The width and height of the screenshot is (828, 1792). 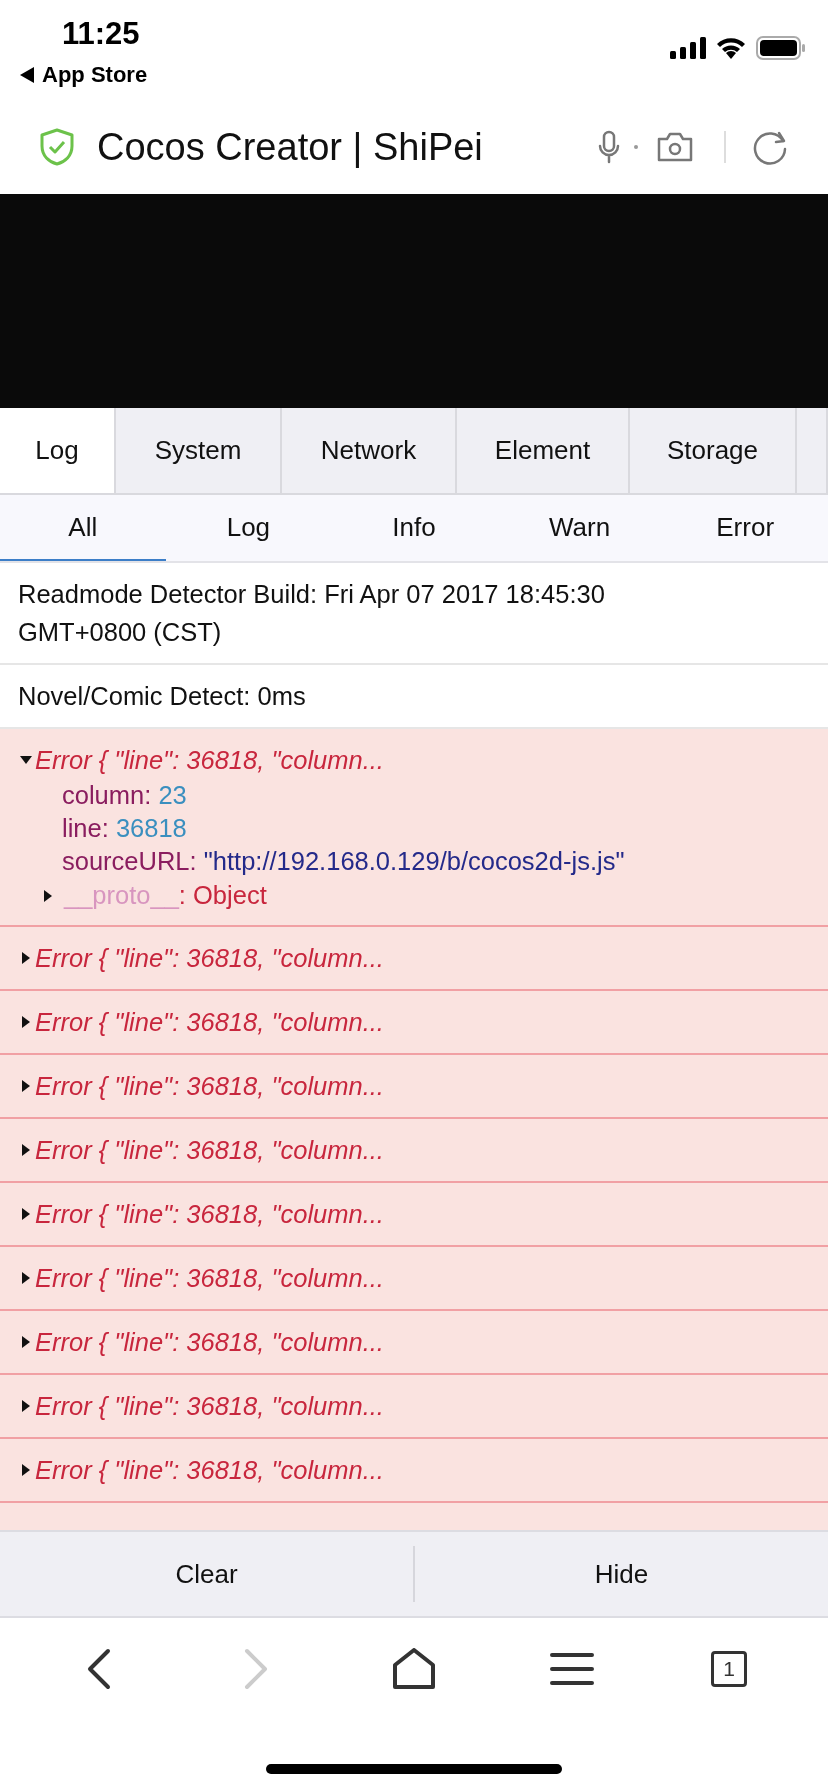 What do you see at coordinates (83, 528) in the screenshot?
I see `filter-tab: All` at bounding box center [83, 528].